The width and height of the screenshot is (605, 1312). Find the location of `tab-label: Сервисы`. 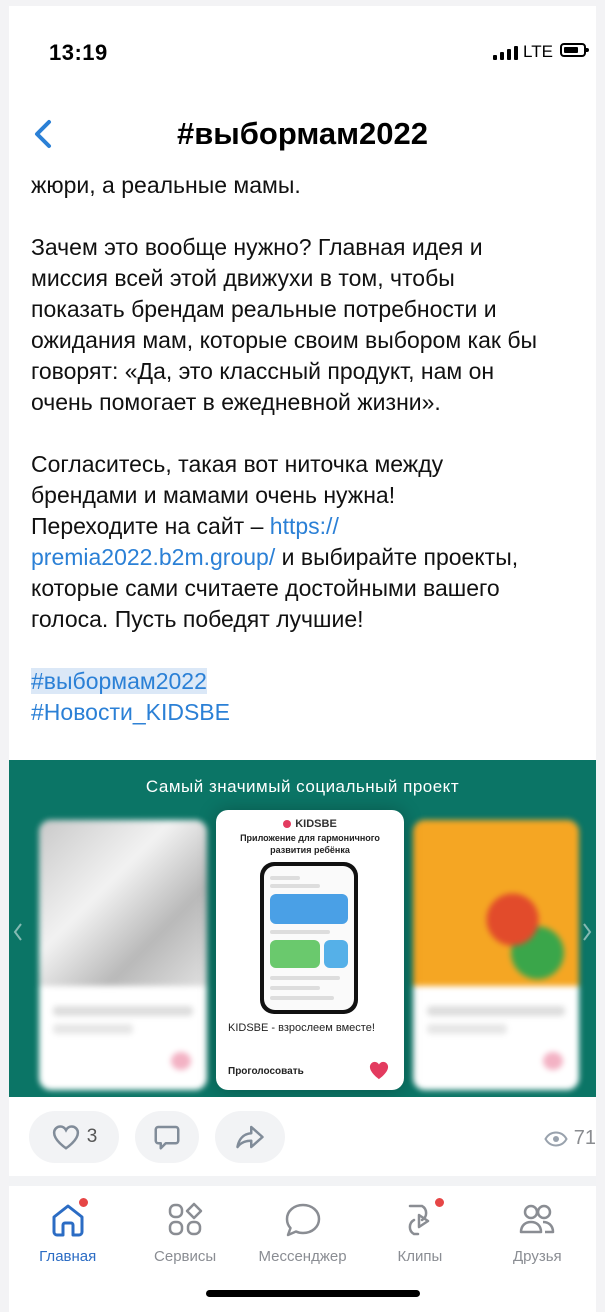

tab-label: Сервисы is located at coordinates (185, 1256).